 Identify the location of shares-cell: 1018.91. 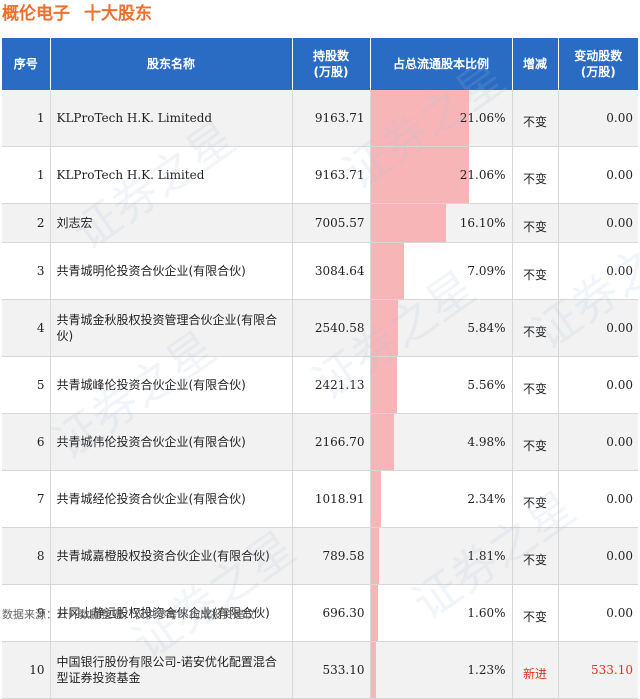
(331, 499).